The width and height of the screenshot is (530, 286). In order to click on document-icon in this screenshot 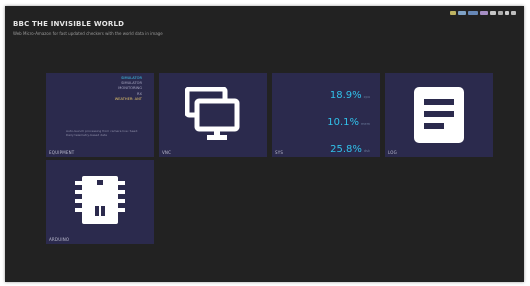, I will do `click(439, 115)`.